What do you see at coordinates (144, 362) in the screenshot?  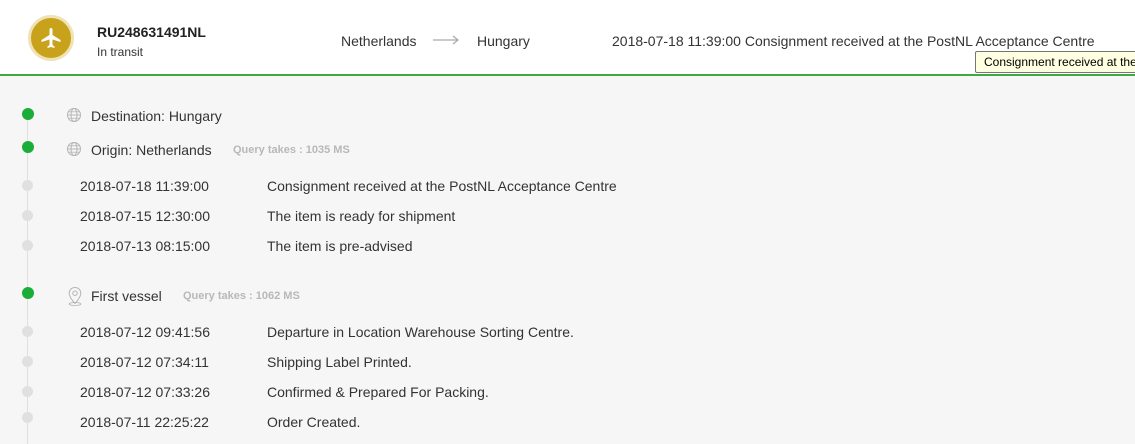 I see `event-date: 2018-07-12 07:34:11` at bounding box center [144, 362].